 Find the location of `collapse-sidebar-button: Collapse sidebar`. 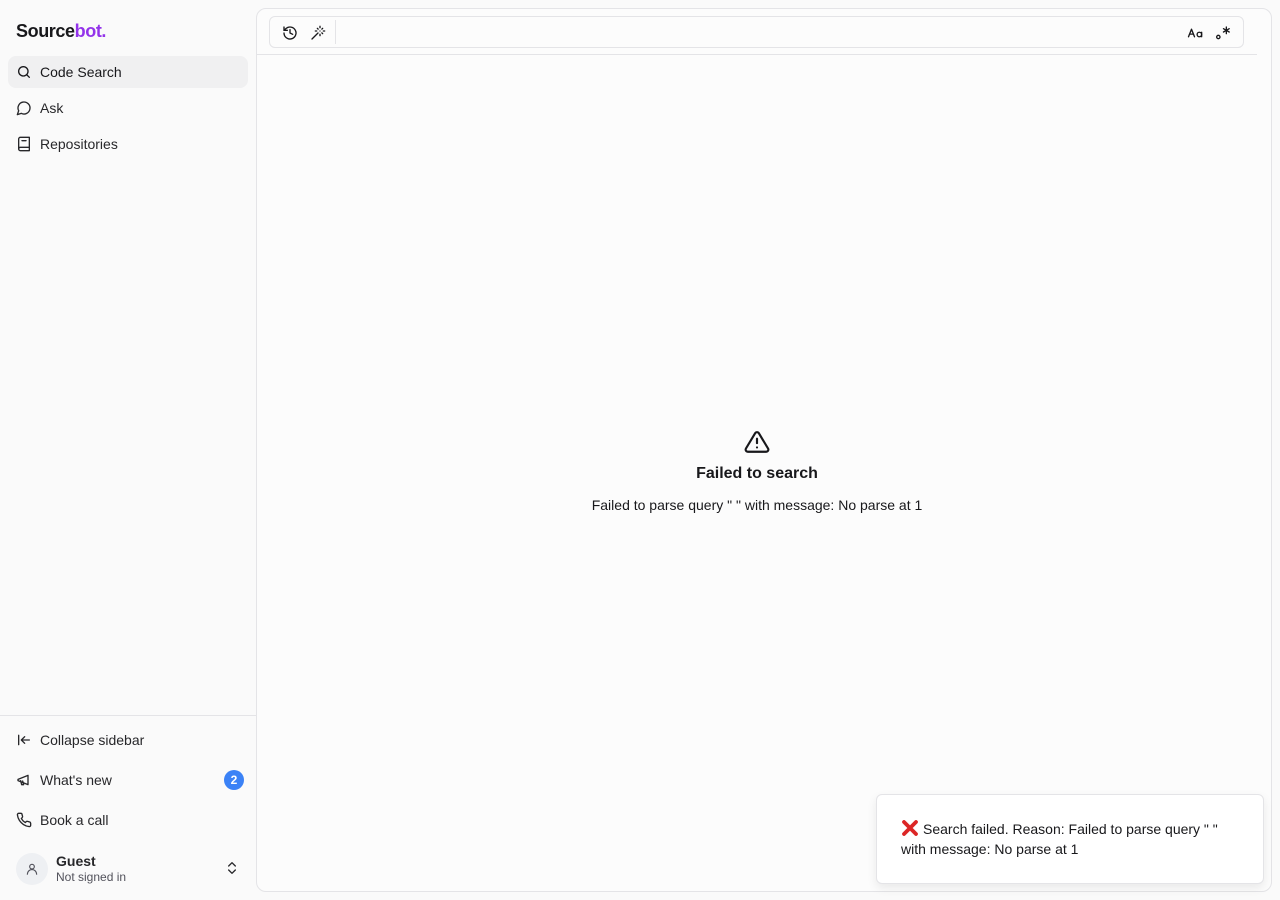

collapse-sidebar-button: Collapse sidebar is located at coordinates (128, 740).